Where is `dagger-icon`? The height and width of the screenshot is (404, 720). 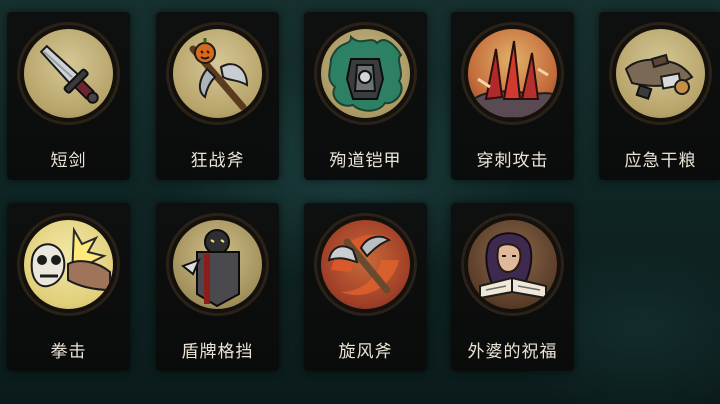 dagger-icon is located at coordinates (69, 74).